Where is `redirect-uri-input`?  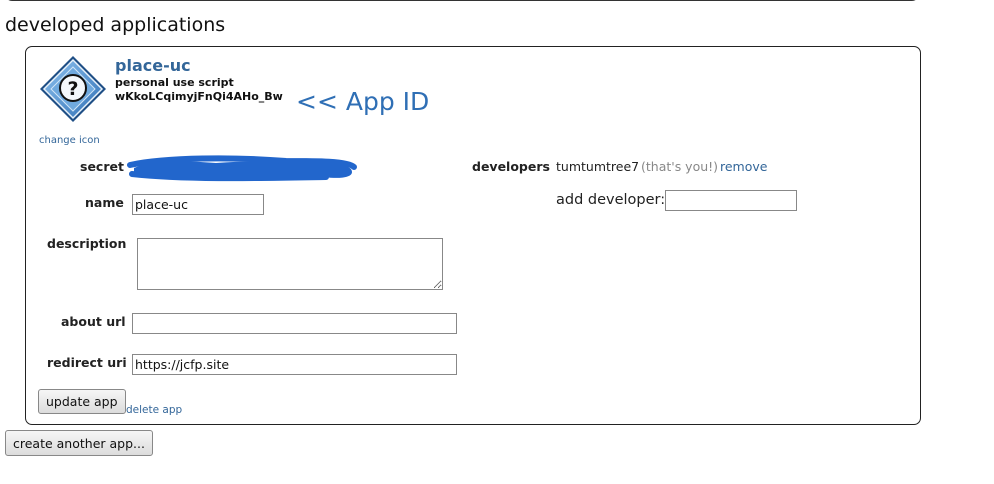
redirect-uri-input is located at coordinates (294, 364).